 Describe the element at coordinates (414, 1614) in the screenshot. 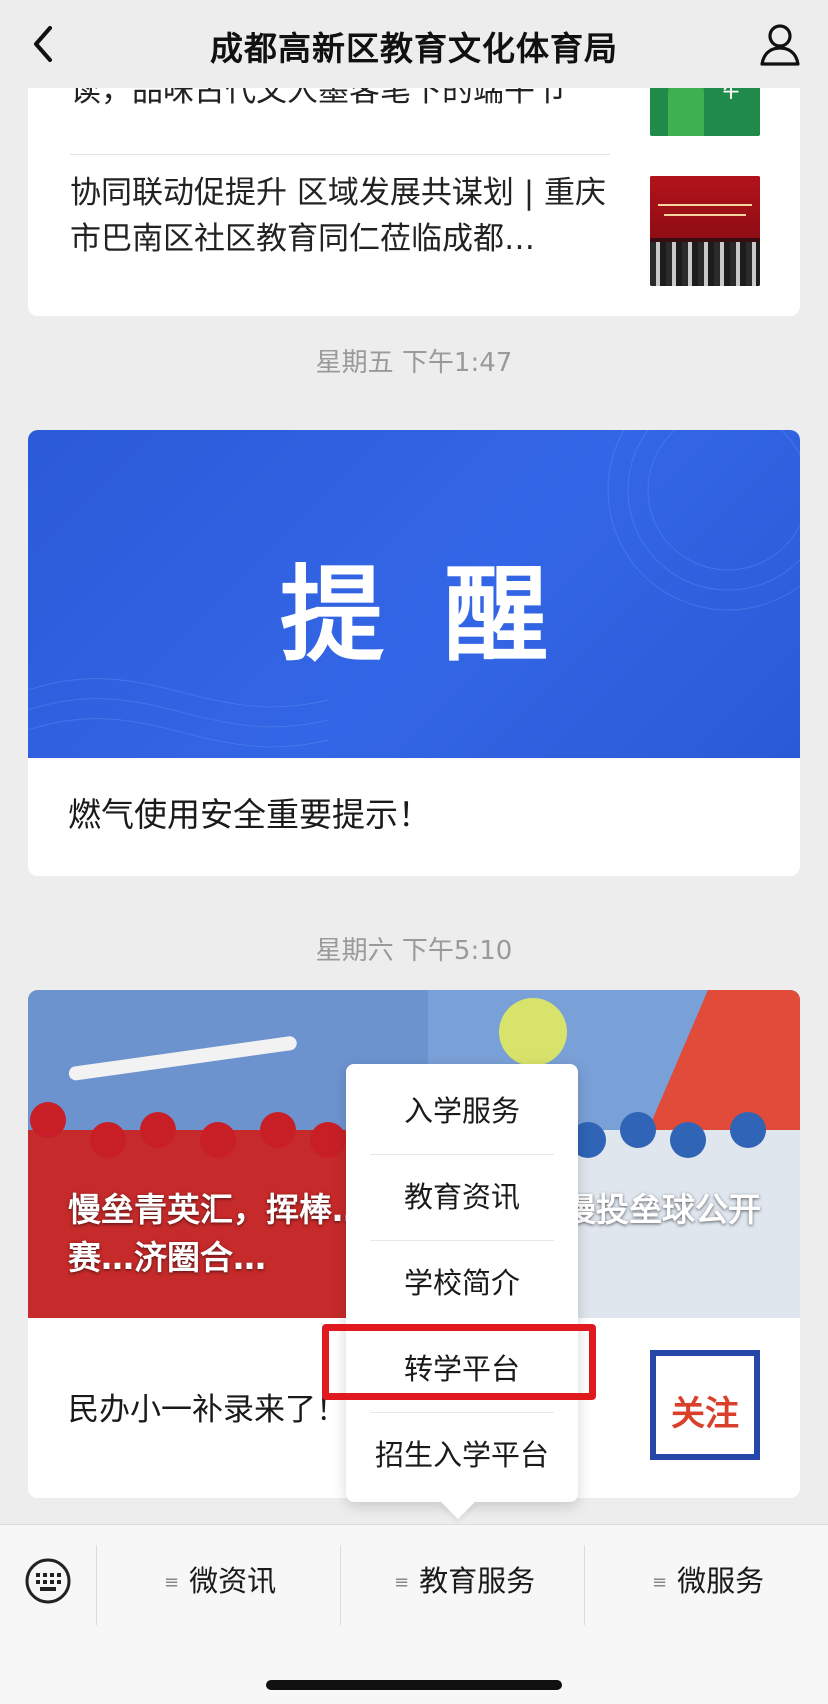

I see `bottom-menu-bar: ≡ 微资讯 ≡ 教育服务 ≡ 微服务` at that location.